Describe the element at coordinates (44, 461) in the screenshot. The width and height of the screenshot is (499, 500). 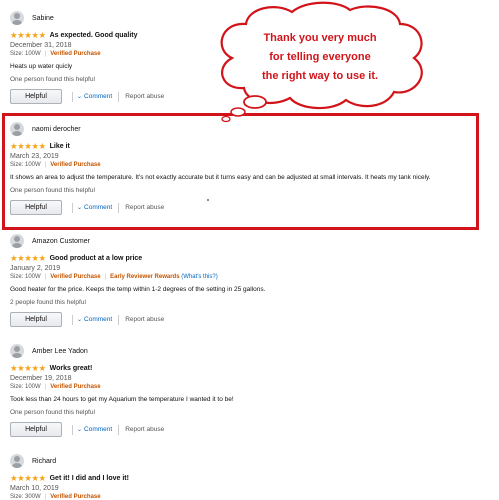
I see `reviewer-name: Richard` at that location.